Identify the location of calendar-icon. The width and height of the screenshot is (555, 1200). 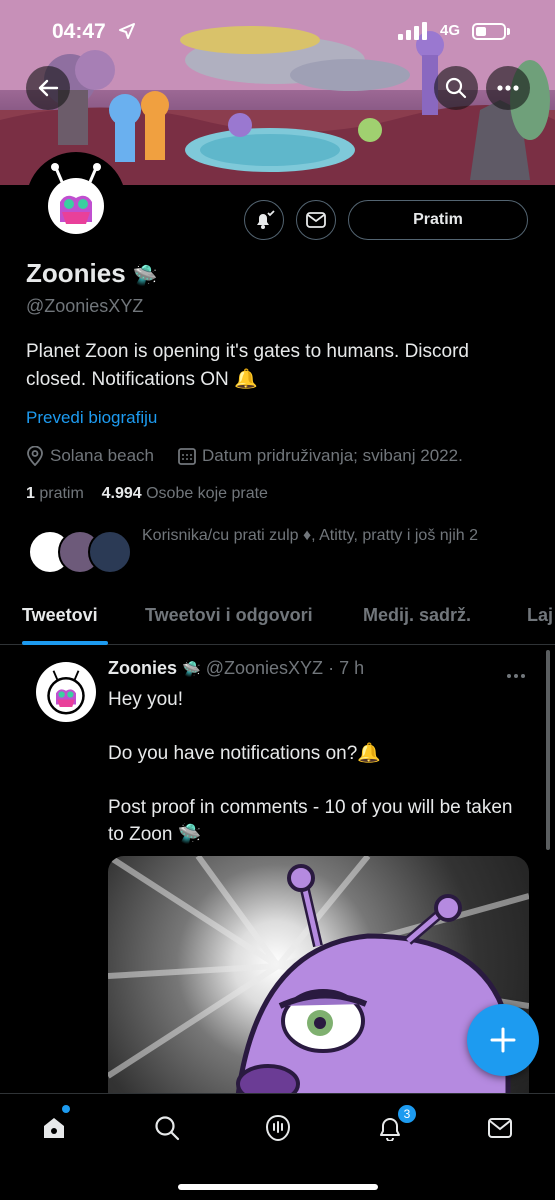
(187, 456).